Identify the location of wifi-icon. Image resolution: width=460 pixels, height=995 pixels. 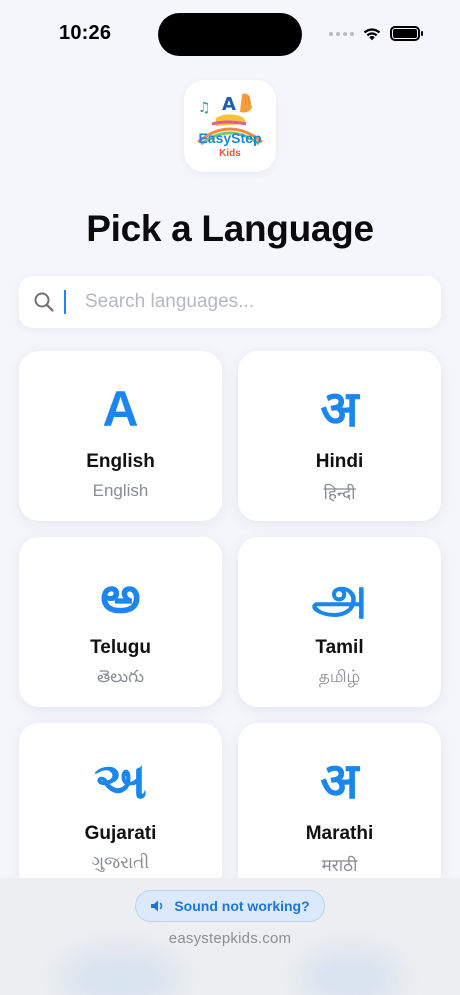
(372, 34).